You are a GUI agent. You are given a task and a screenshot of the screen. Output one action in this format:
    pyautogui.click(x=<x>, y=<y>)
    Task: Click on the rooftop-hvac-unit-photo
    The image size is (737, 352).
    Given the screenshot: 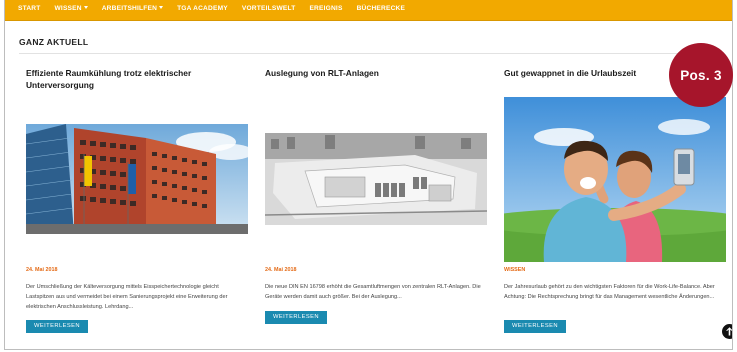 What is the action you would take?
    pyautogui.click(x=376, y=179)
    